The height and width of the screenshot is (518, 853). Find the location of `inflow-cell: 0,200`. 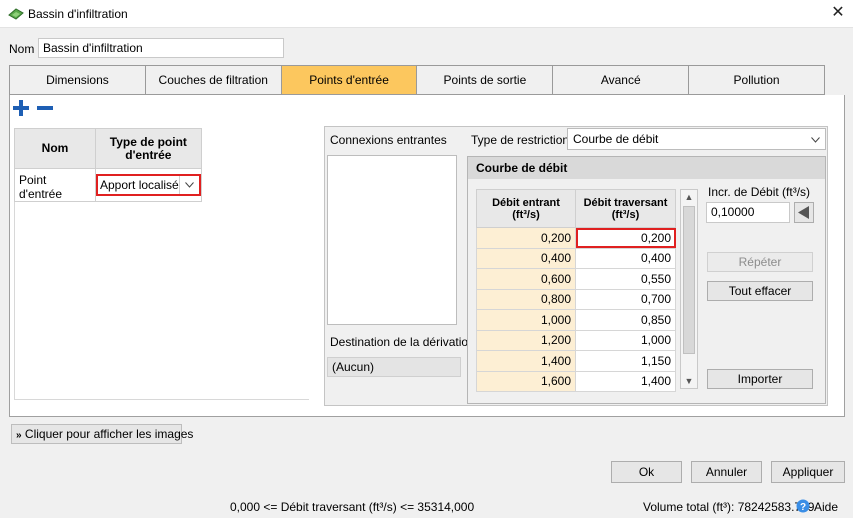

inflow-cell: 0,200 is located at coordinates (526, 238).